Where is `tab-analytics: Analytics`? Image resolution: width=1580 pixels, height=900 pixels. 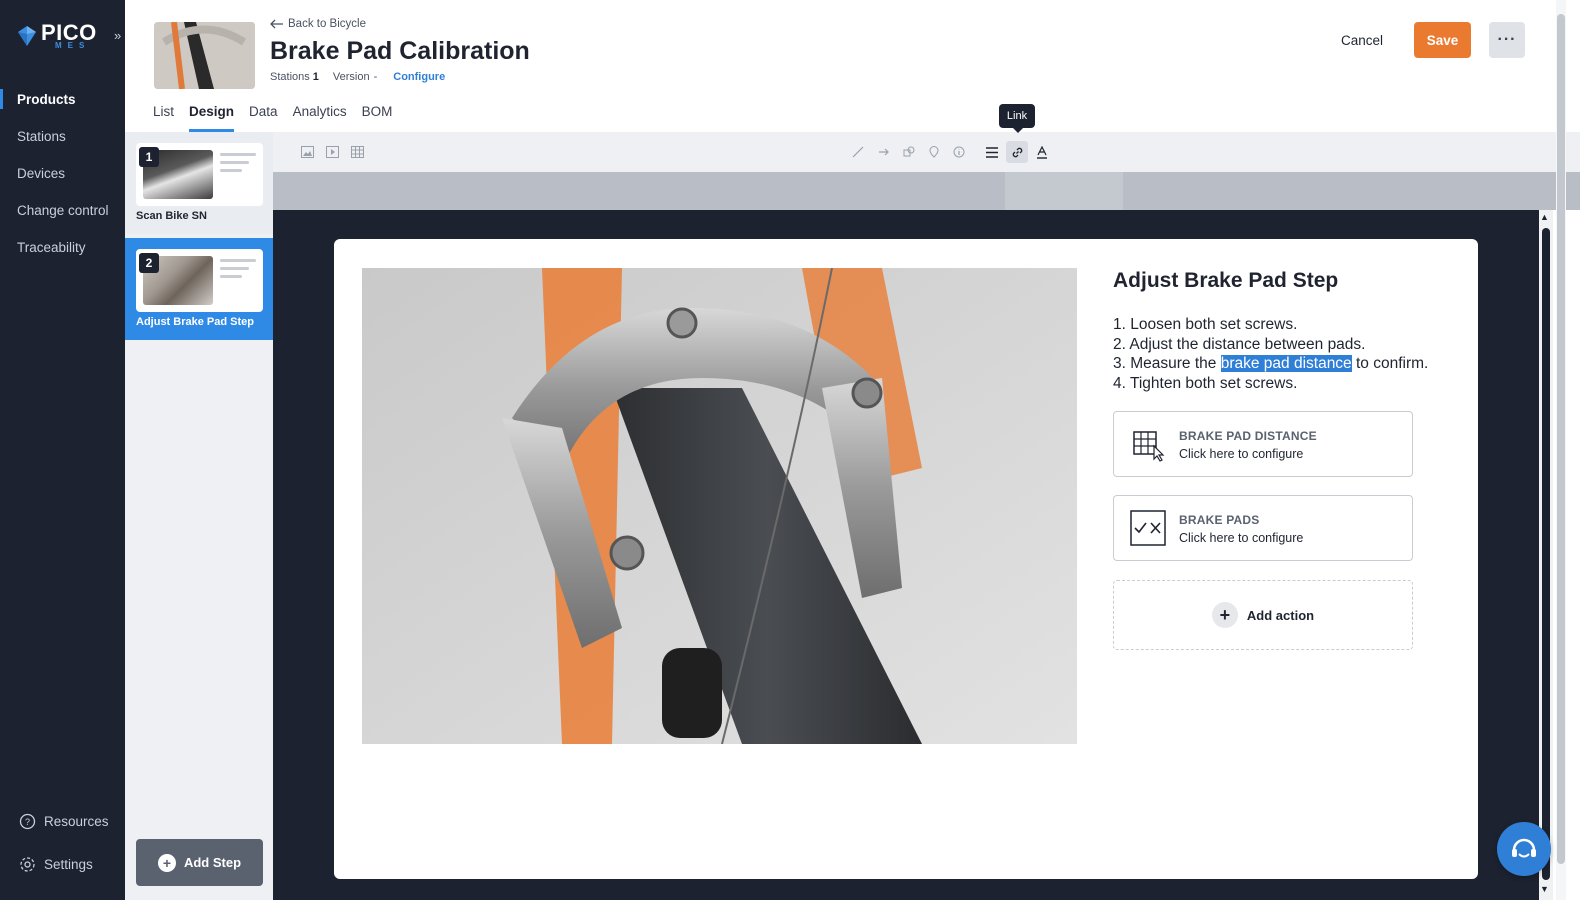 tab-analytics: Analytics is located at coordinates (320, 115).